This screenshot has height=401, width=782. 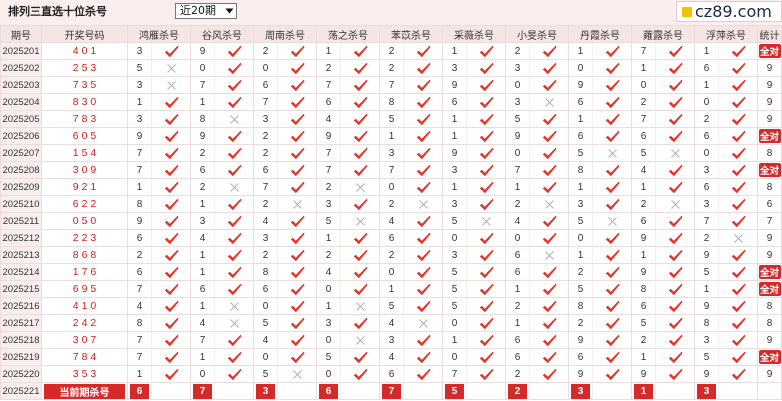 What do you see at coordinates (85, 323) in the screenshot?
I see `draw-number-cell: 242` at bounding box center [85, 323].